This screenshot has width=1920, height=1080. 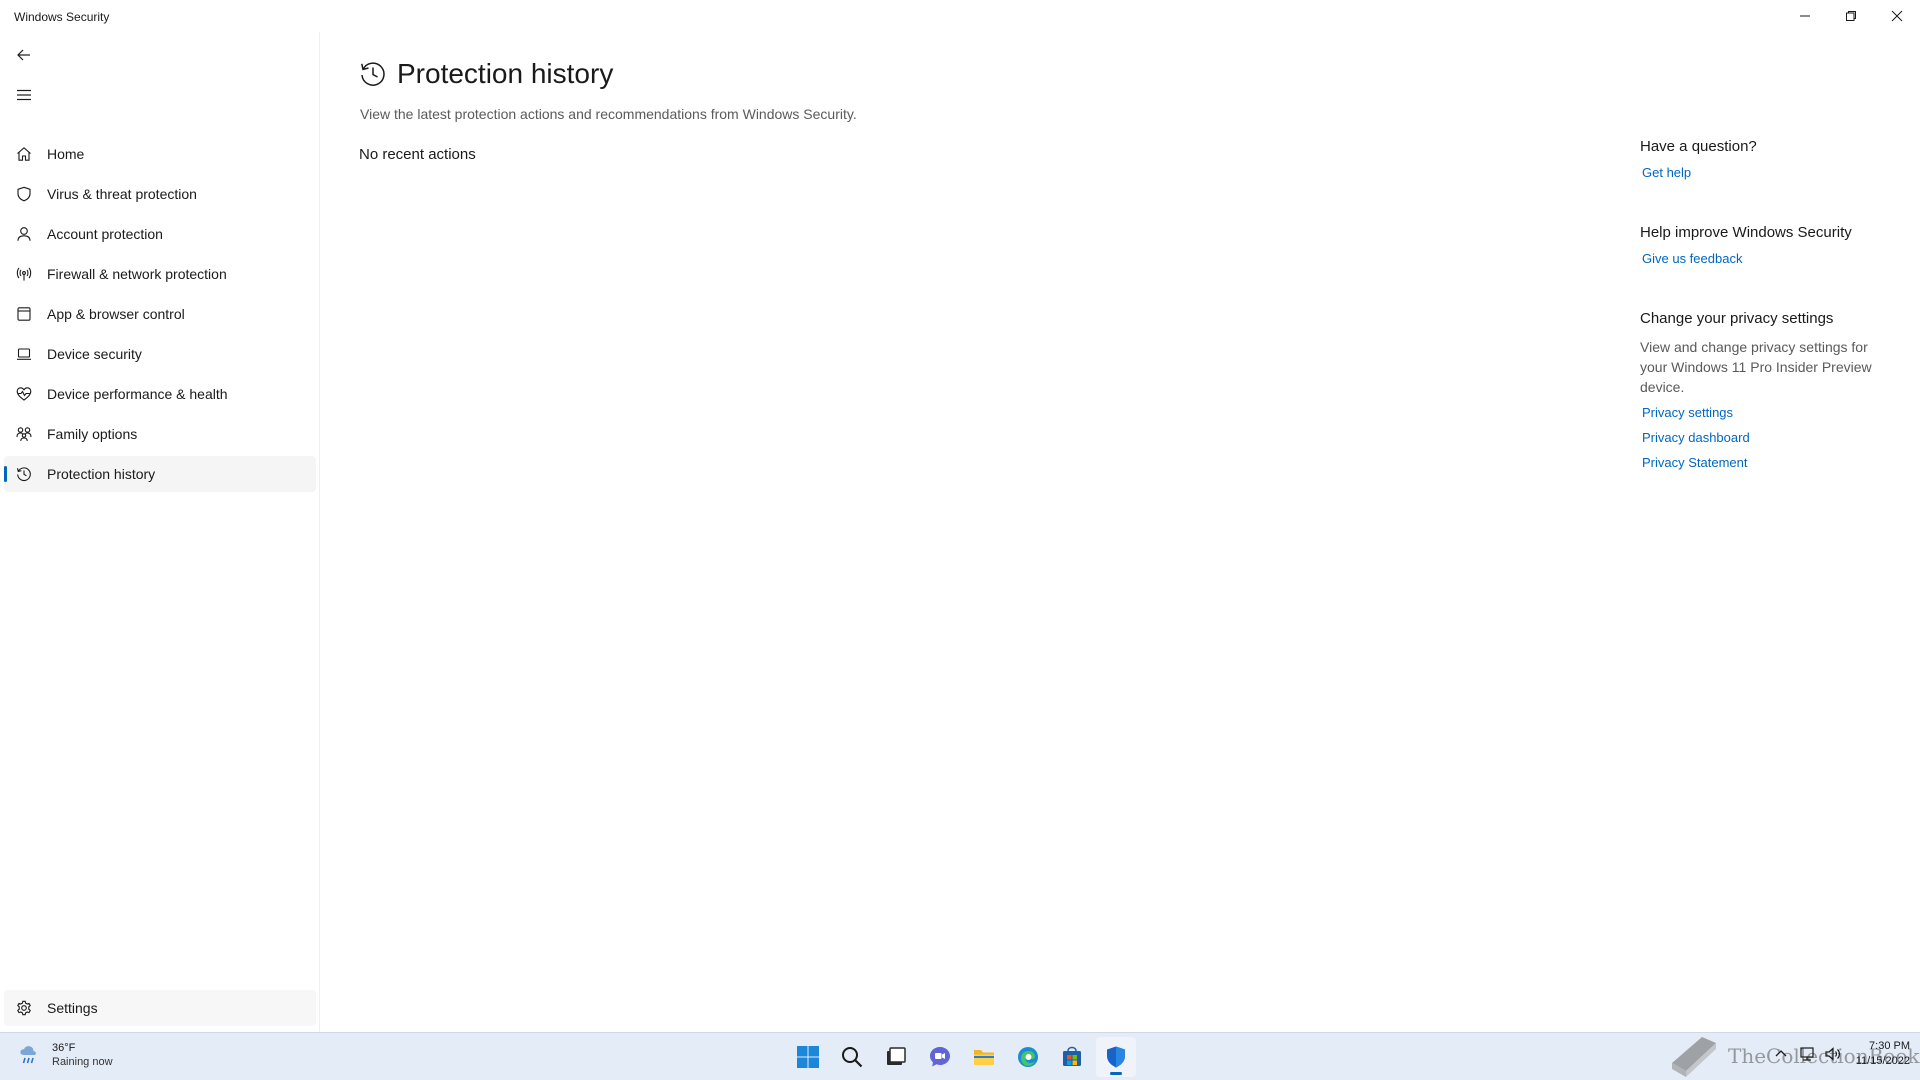 I want to click on sidebar-item-label: Account protection, so click(x=105, y=234).